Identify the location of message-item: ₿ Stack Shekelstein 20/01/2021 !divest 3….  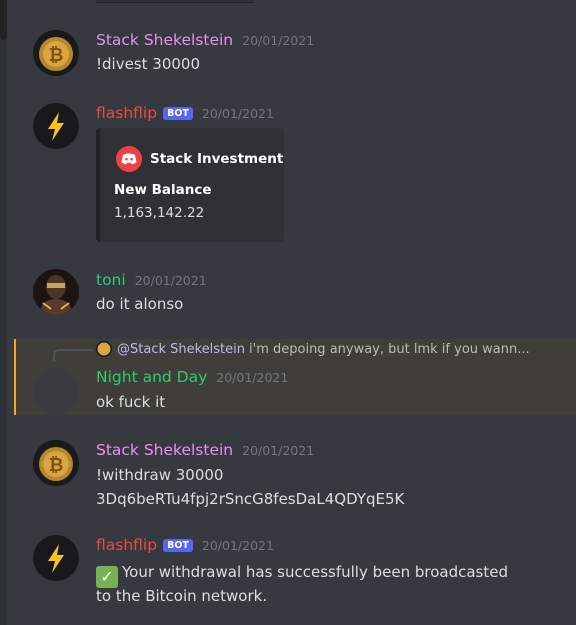
(288, 45).